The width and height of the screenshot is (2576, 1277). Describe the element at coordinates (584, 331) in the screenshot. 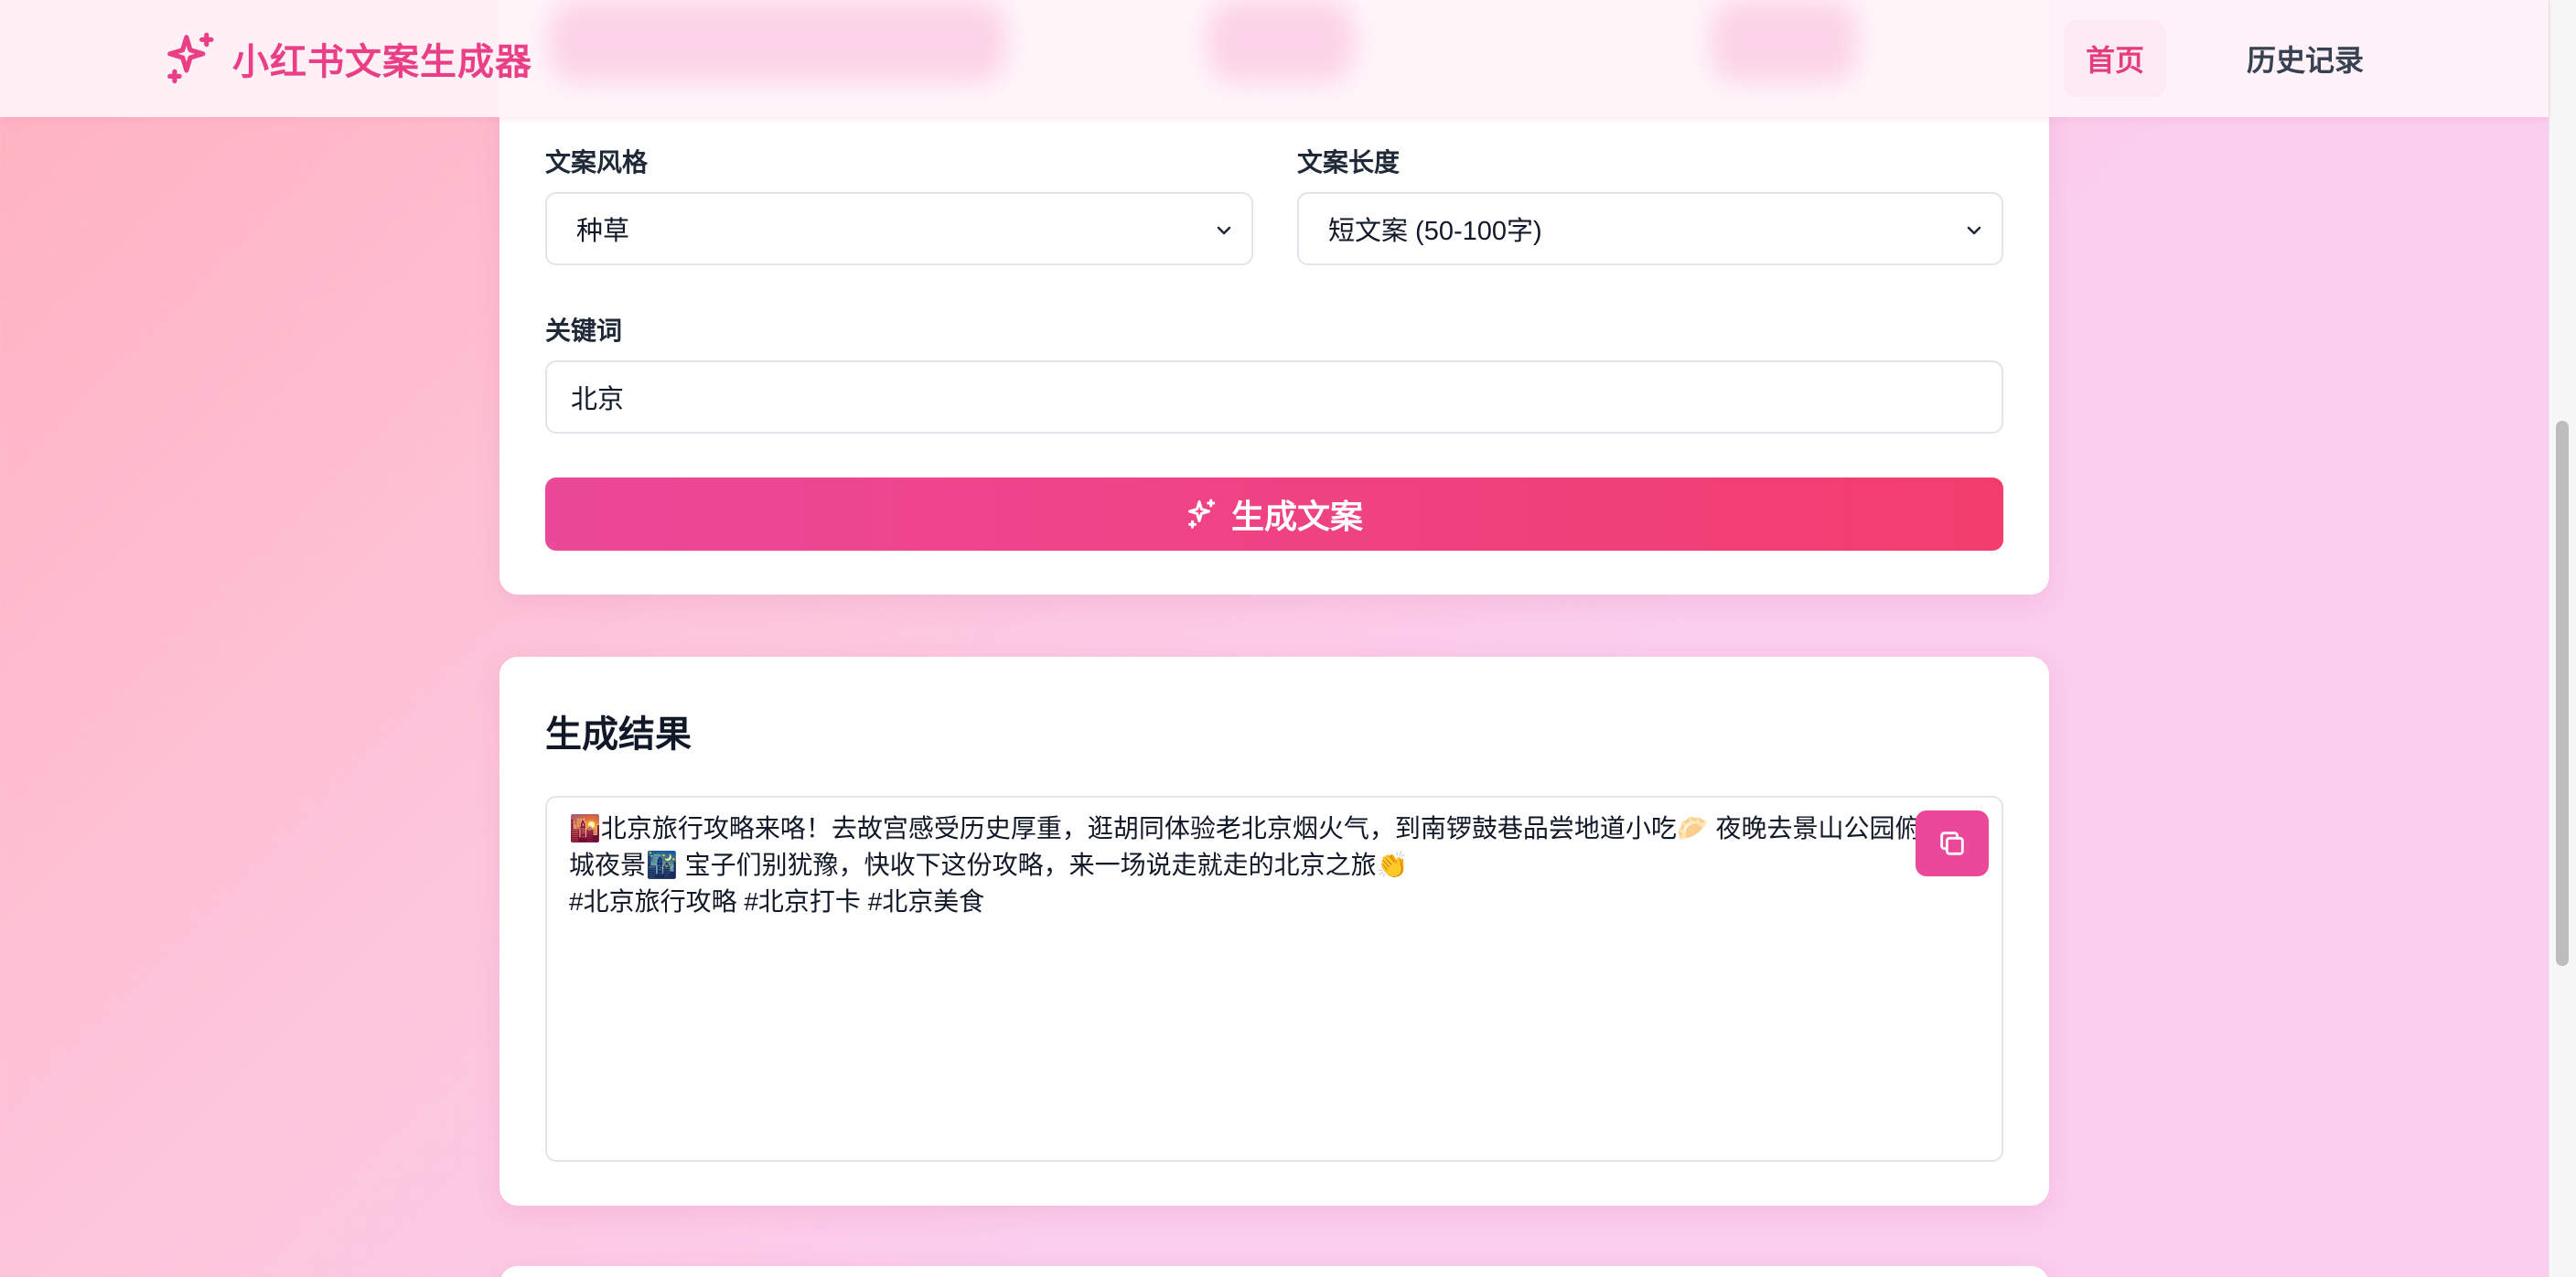

I see `keyword-label: 关键词` at that location.